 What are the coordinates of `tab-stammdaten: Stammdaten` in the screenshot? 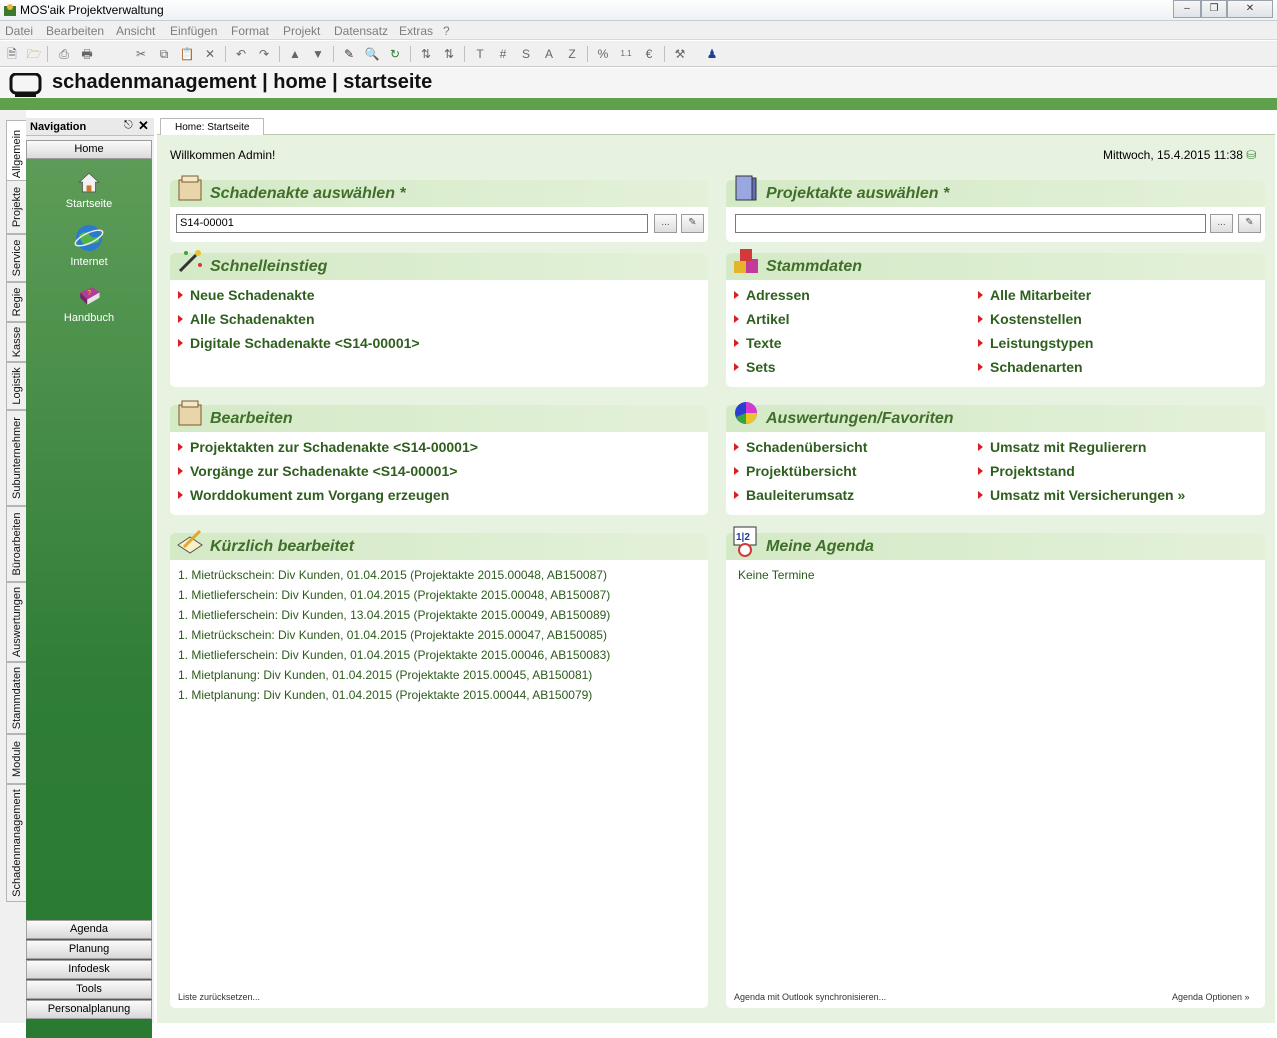 It's located at (16, 698).